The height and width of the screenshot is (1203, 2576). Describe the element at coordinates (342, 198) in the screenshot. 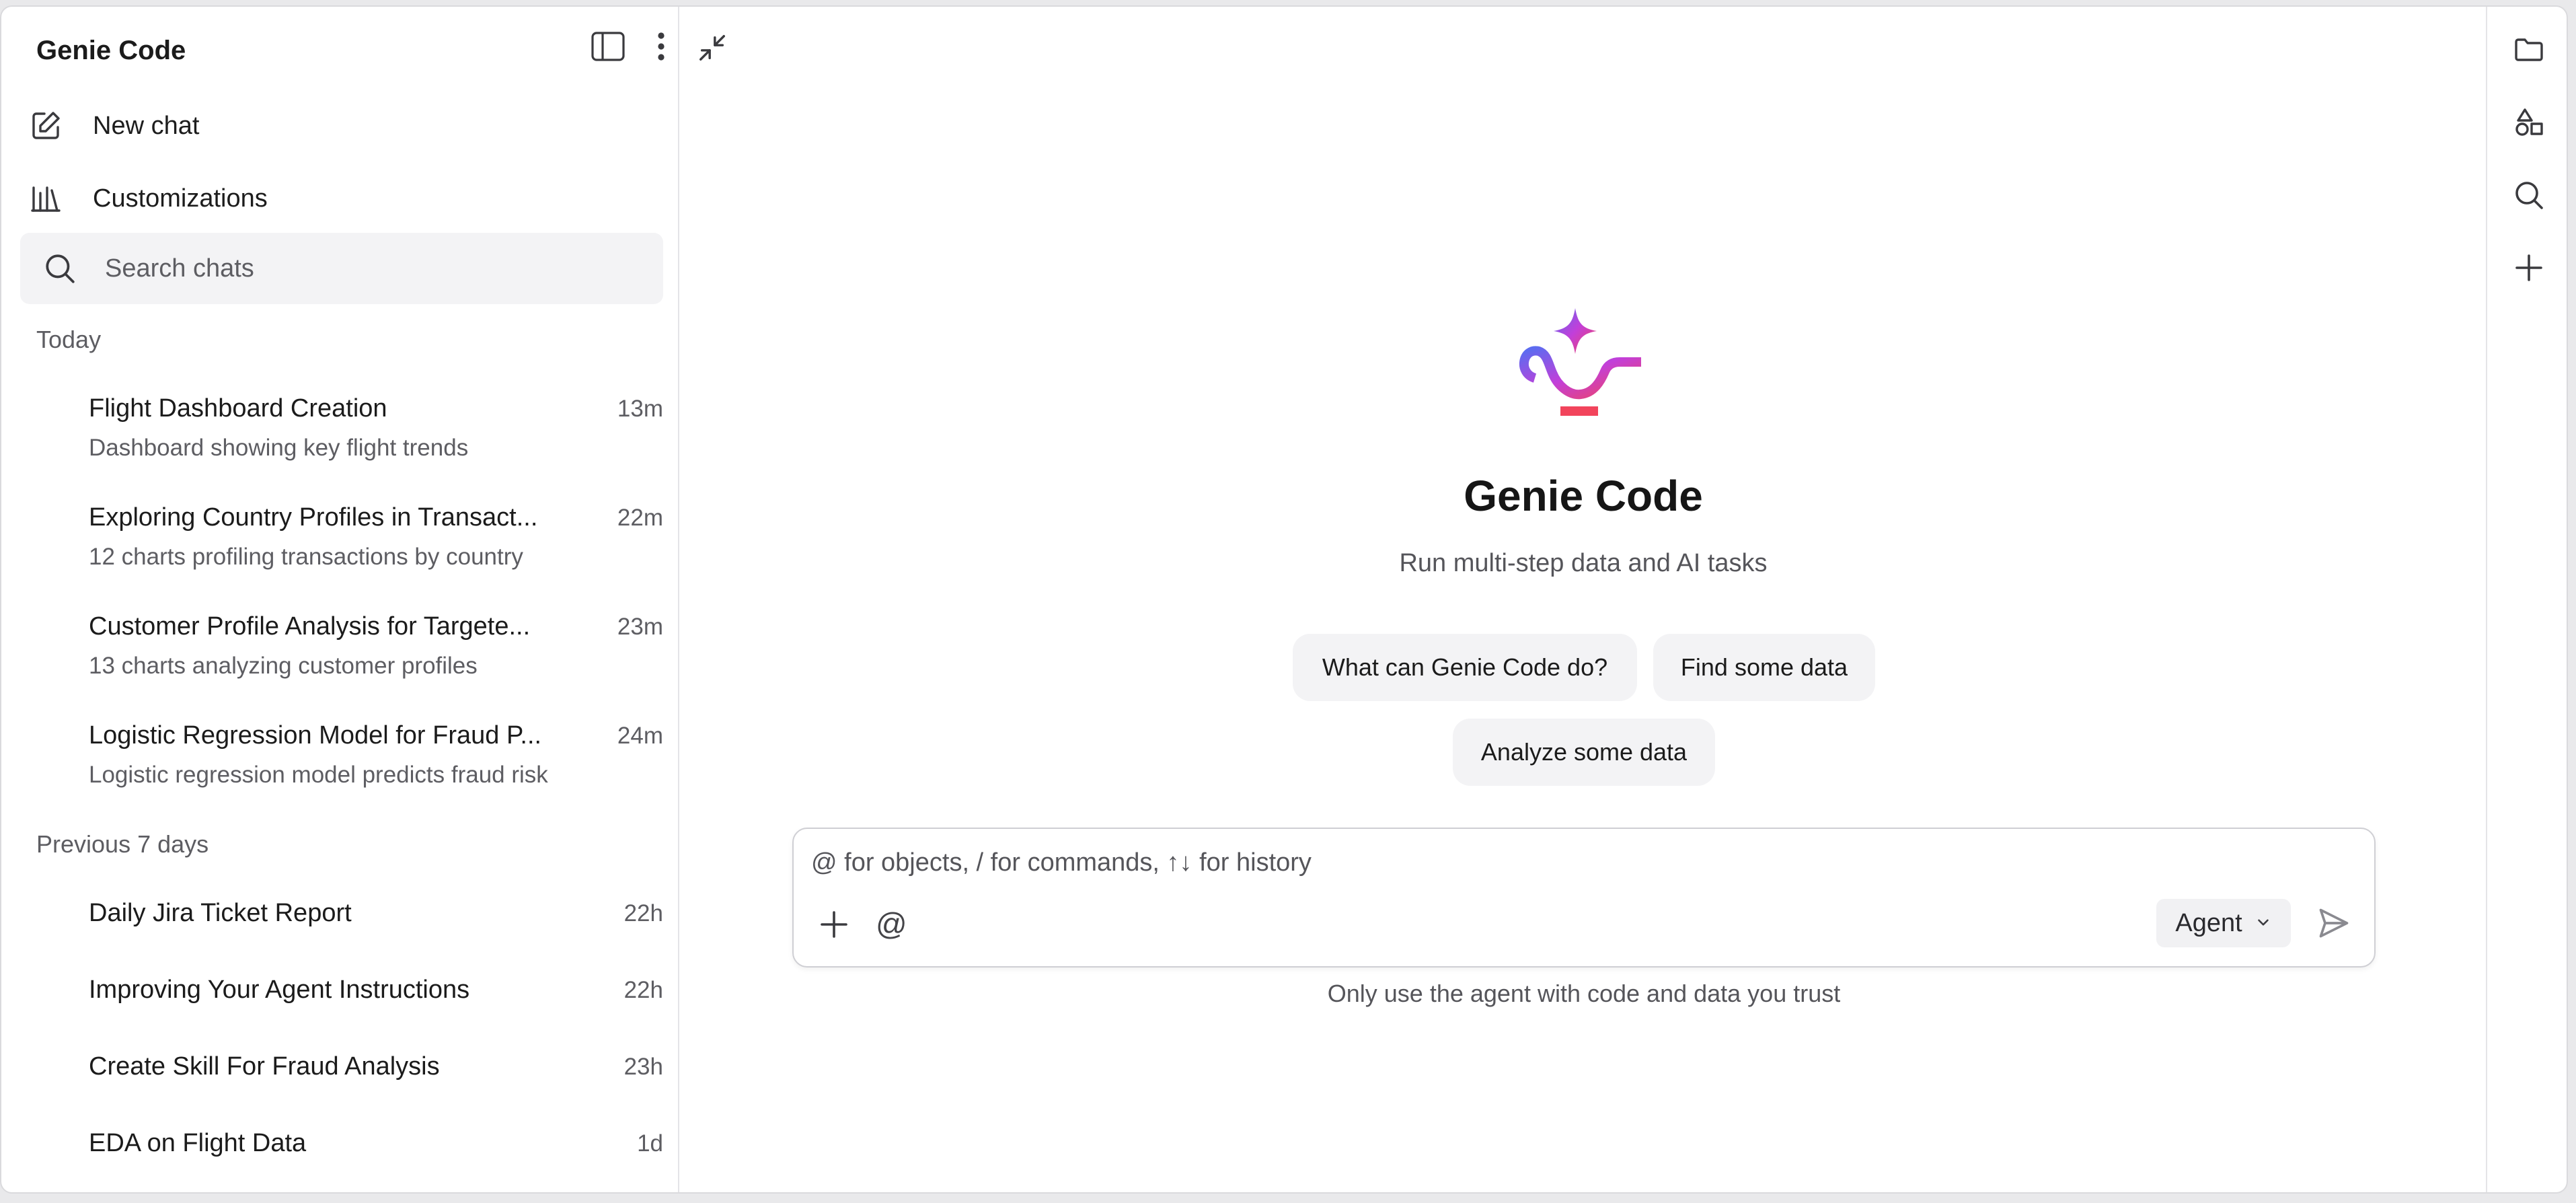

I see `customizations-button: Customizations` at that location.